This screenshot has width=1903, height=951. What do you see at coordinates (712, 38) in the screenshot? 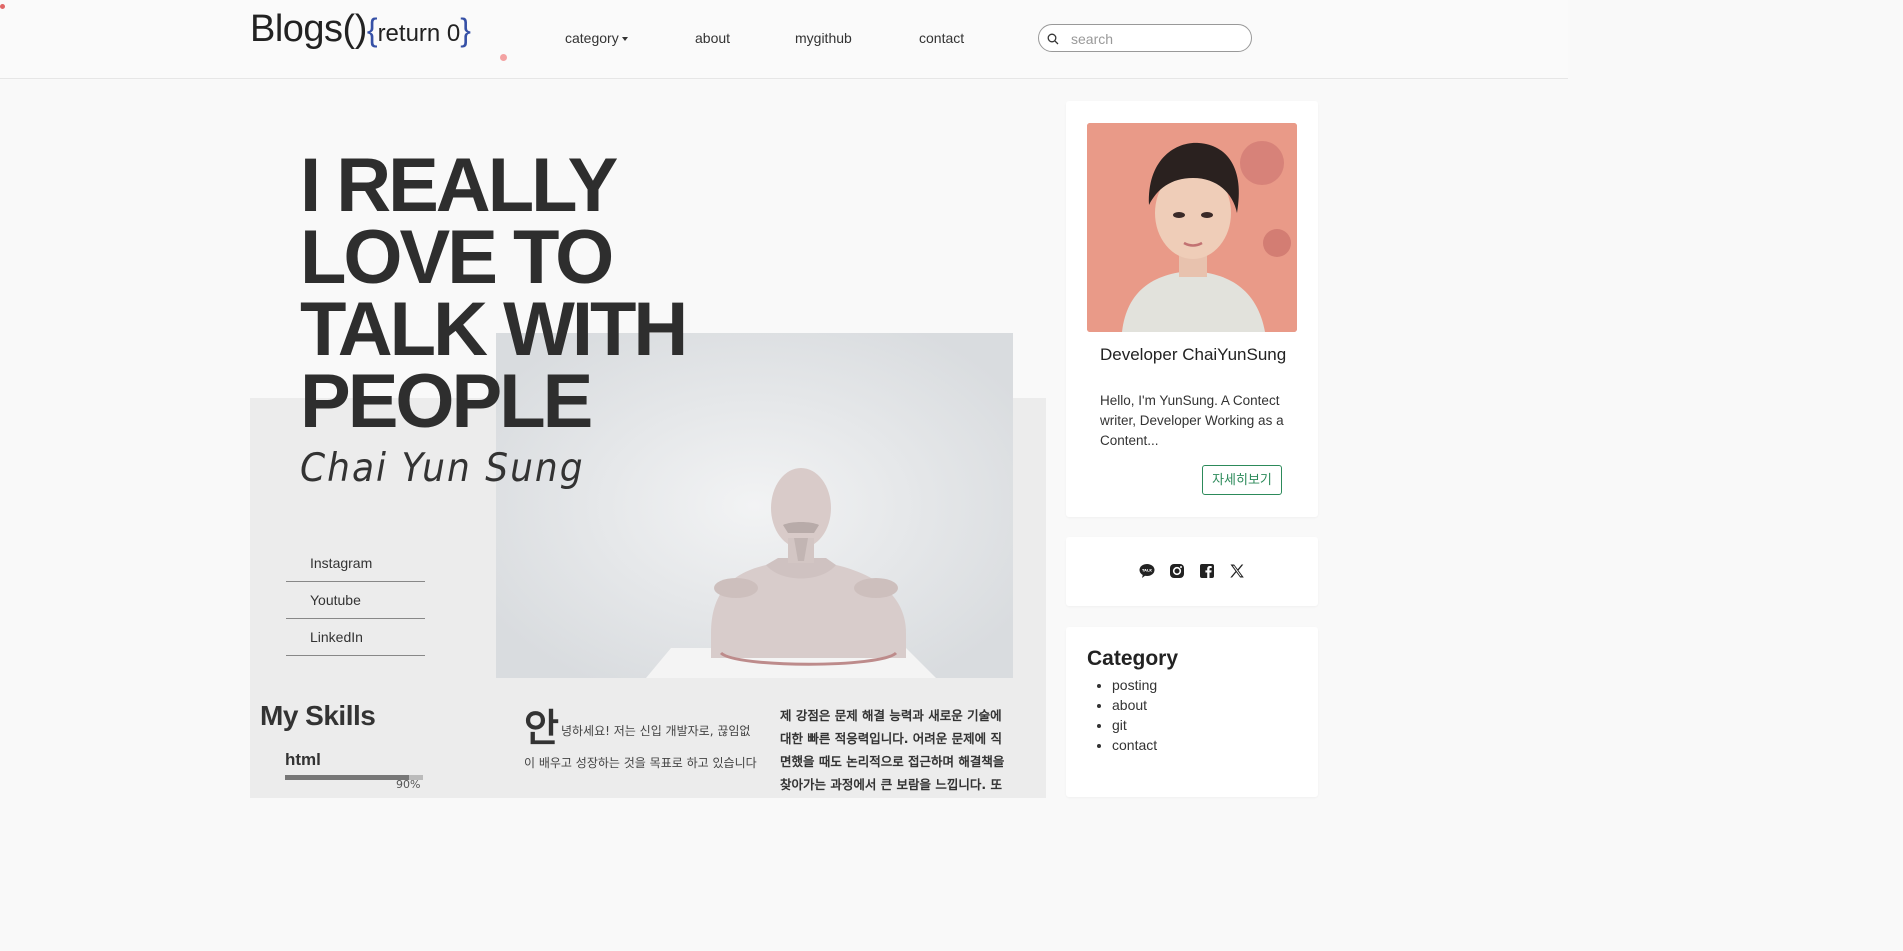
I see `nav-link-about: about` at bounding box center [712, 38].